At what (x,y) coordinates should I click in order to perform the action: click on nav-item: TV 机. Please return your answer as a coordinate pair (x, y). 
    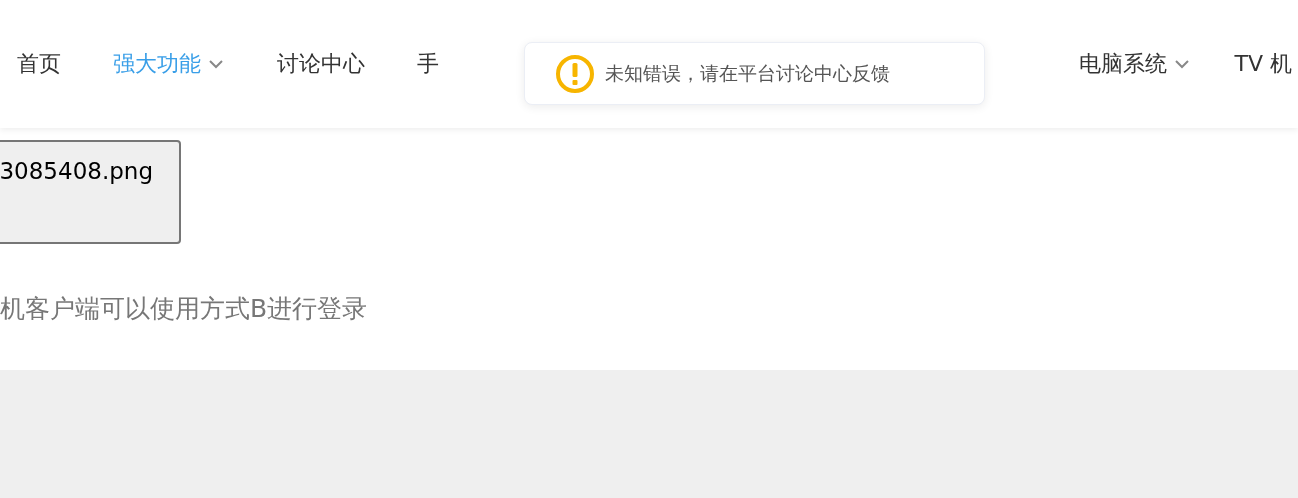
    Looking at the image, I should click on (1263, 64).